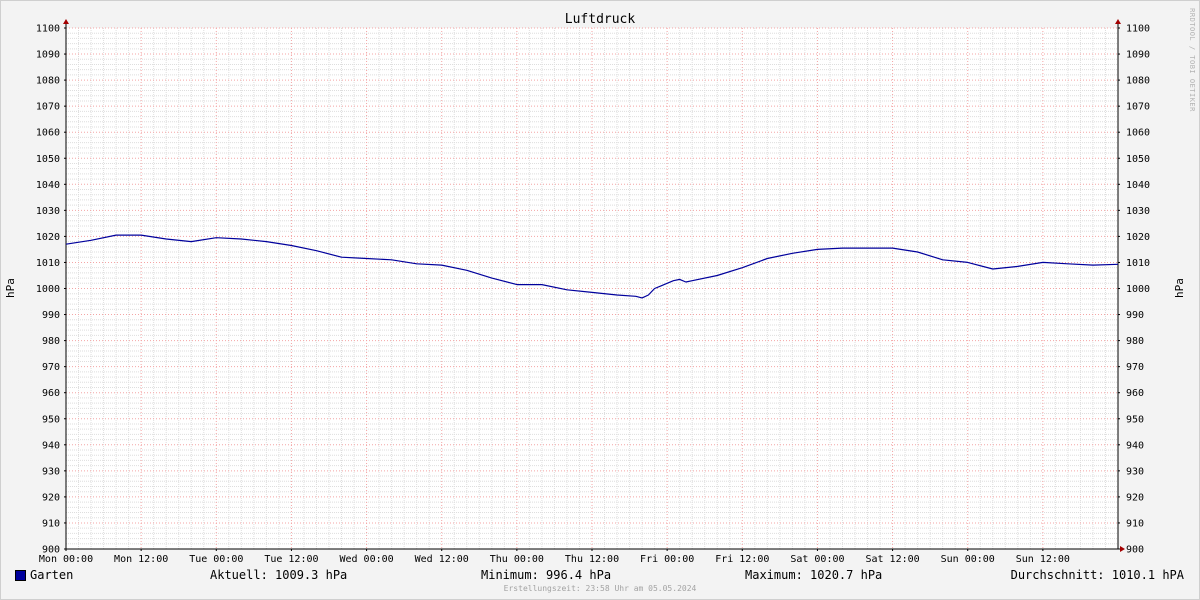  Describe the element at coordinates (1138, 237) in the screenshot. I see `y-tick-label-right: 1020` at that location.